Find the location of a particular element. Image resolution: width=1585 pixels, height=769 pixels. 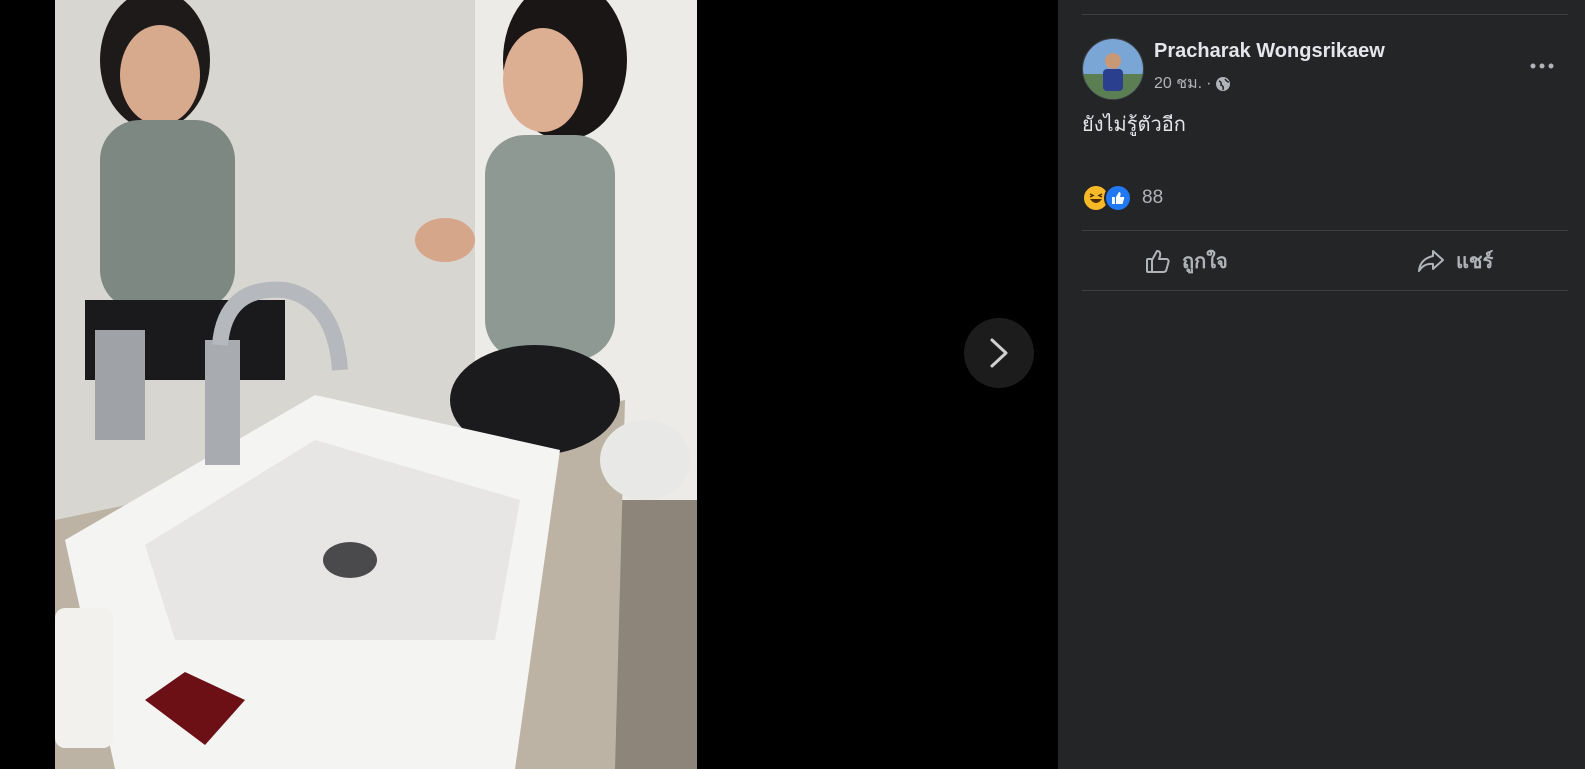

scrollbar is located at coordinates (1576, 384).